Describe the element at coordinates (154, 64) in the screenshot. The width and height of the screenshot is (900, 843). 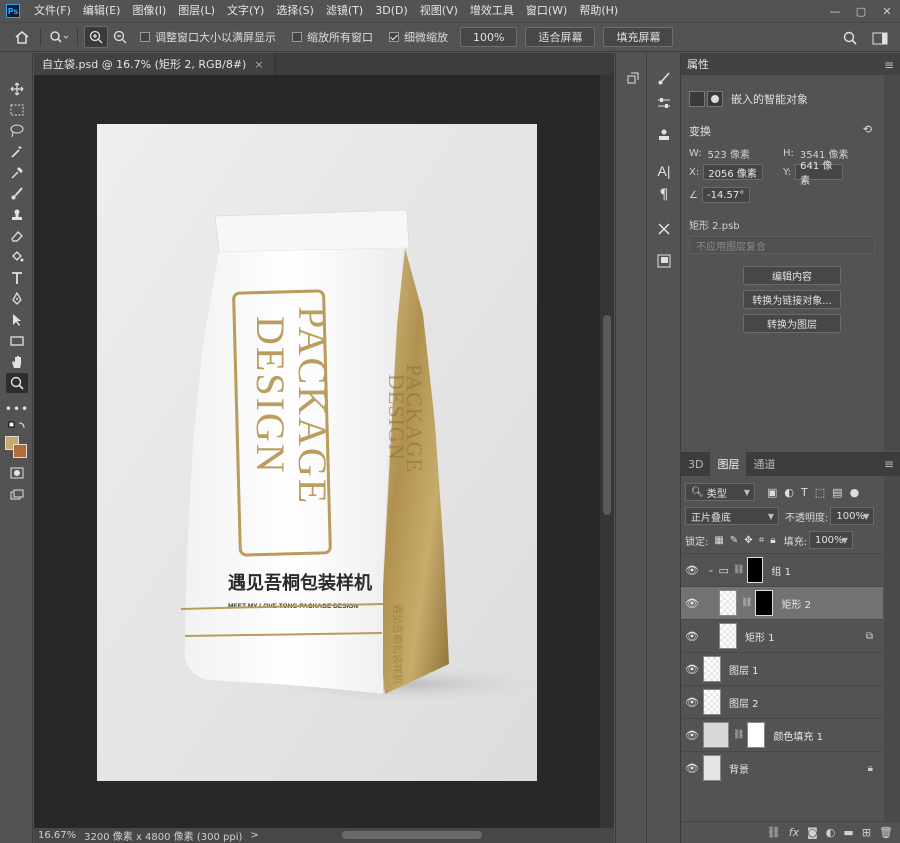
I see `document-tab: 自立袋.psd @ 16.7% (矩形 2, RGB/8#) ×` at that location.